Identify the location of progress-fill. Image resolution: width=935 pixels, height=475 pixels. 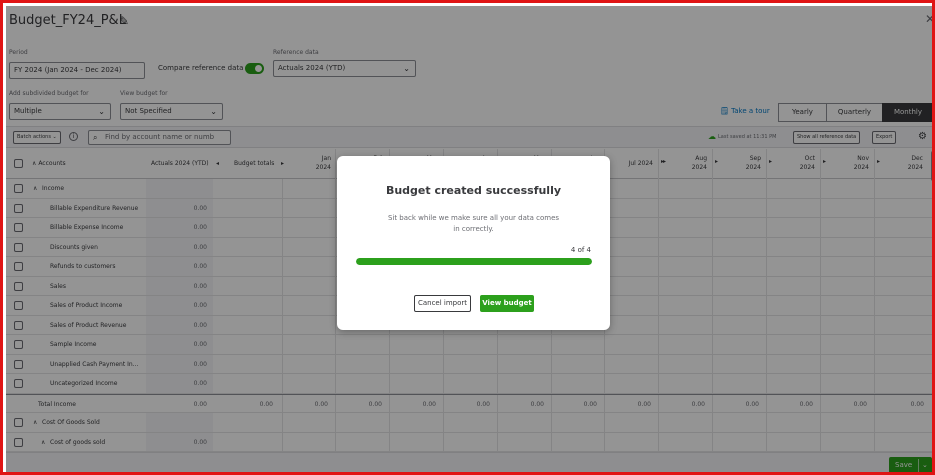
(474, 261).